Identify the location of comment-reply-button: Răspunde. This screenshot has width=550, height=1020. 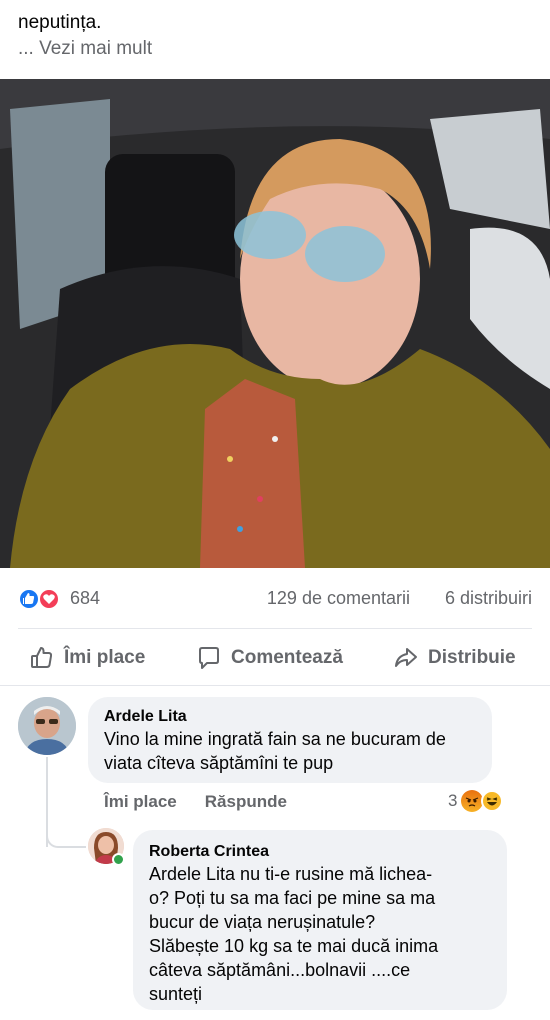
(246, 802).